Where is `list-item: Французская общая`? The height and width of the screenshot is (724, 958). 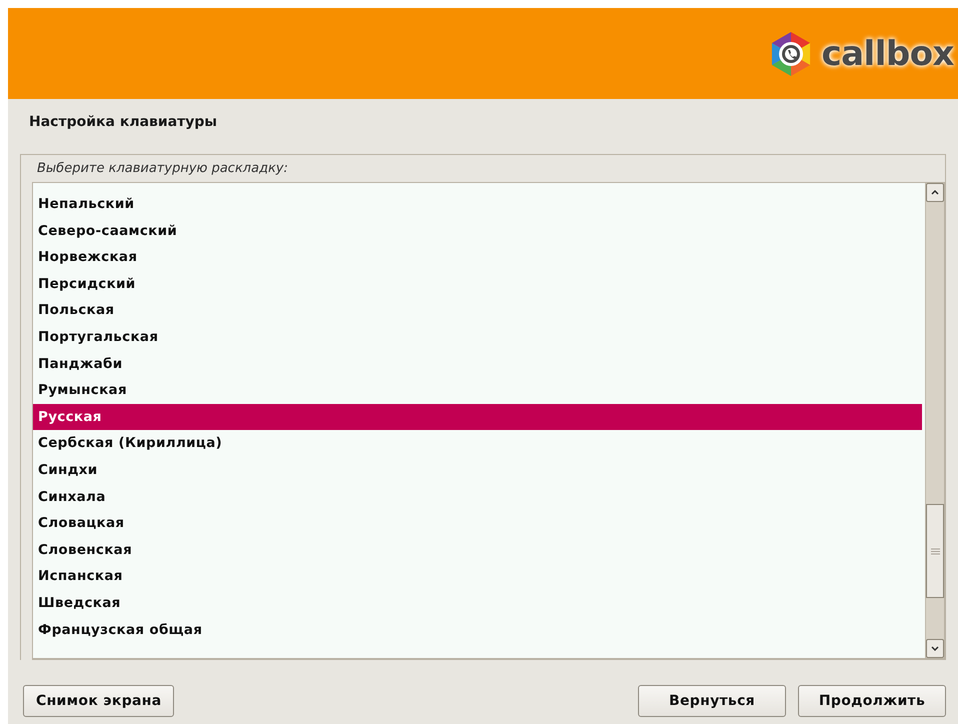 list-item: Французская общая is located at coordinates (477, 630).